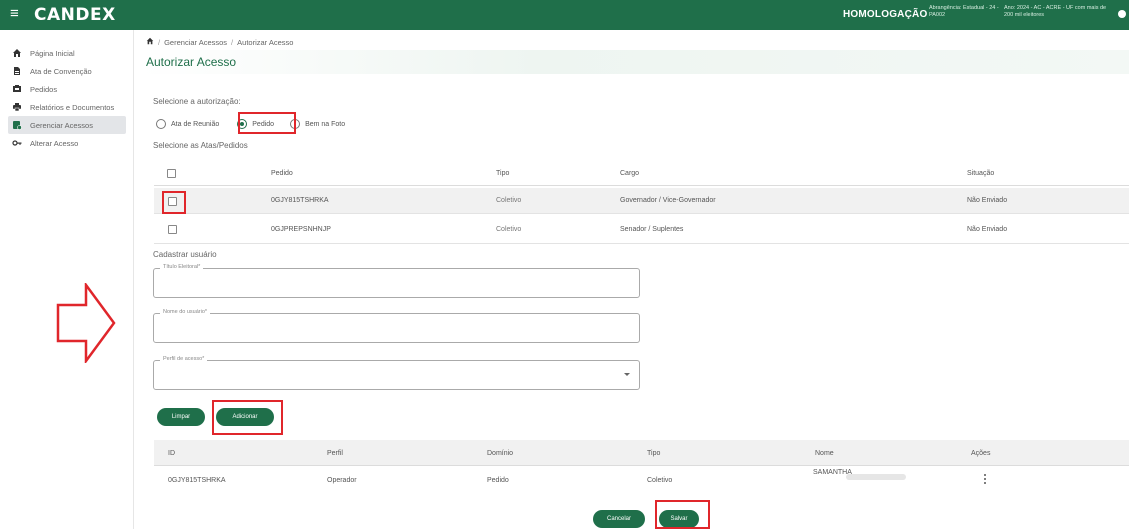 The width and height of the screenshot is (1129, 529). I want to click on sidebar-item-relatorios: Relatórios e Documentos, so click(70, 107).